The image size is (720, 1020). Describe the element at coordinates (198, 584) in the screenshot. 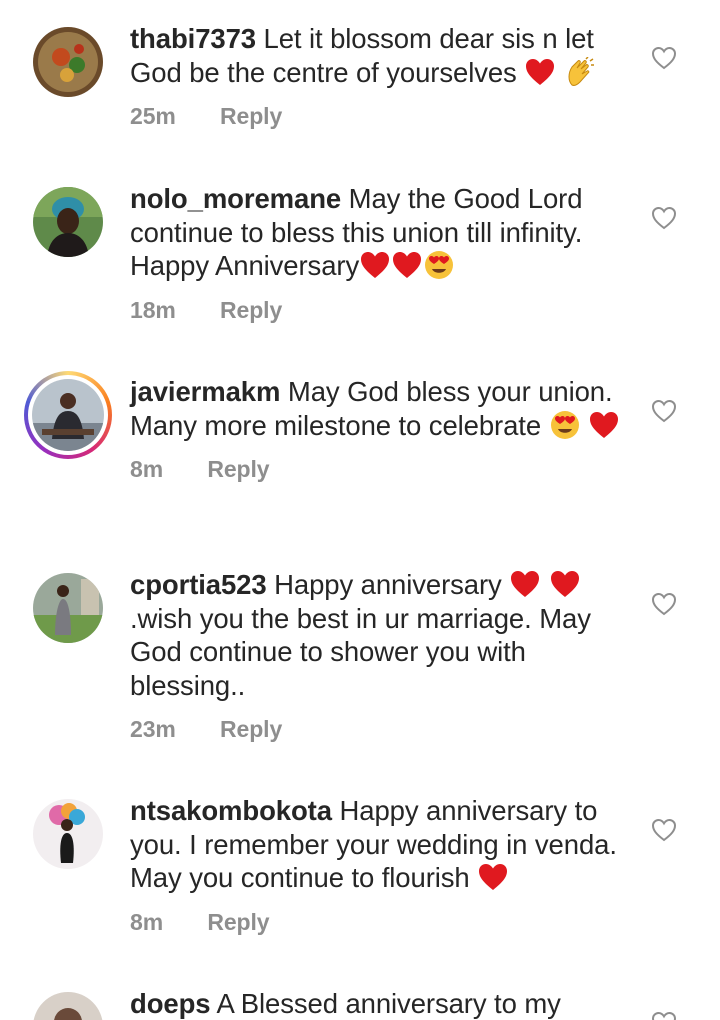

I see `comment-username: cportia523` at that location.